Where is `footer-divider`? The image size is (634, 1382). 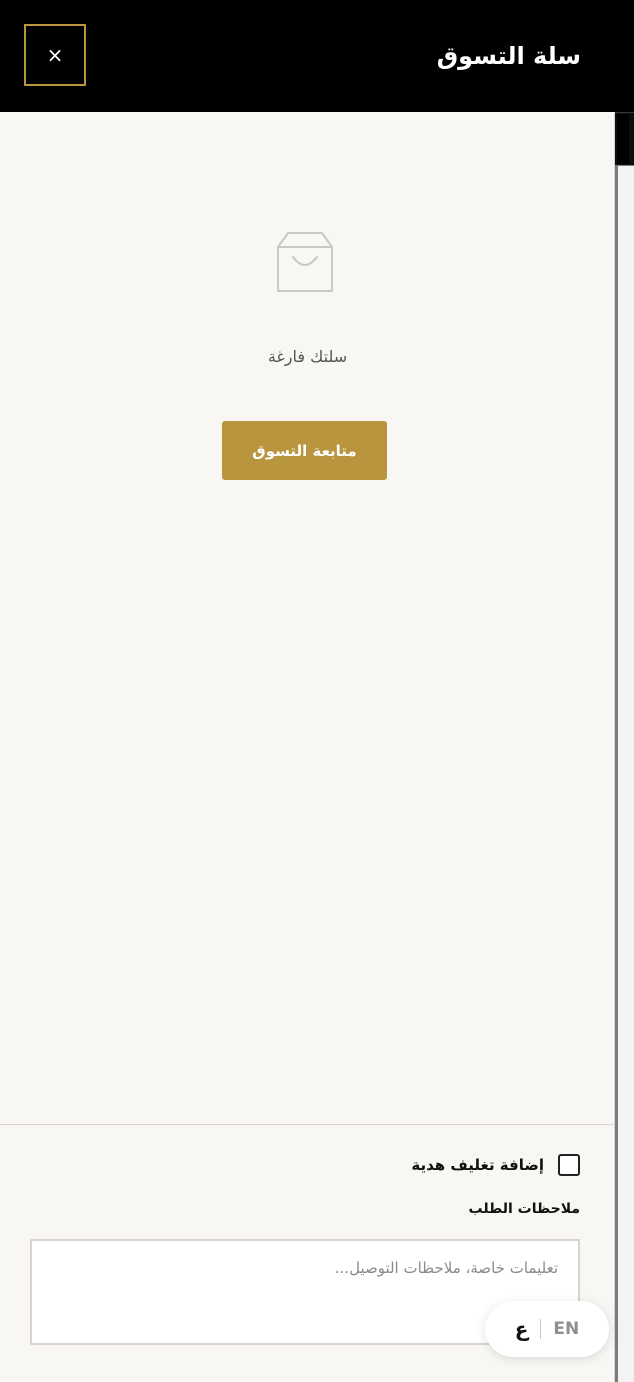
footer-divider is located at coordinates (307, 1124).